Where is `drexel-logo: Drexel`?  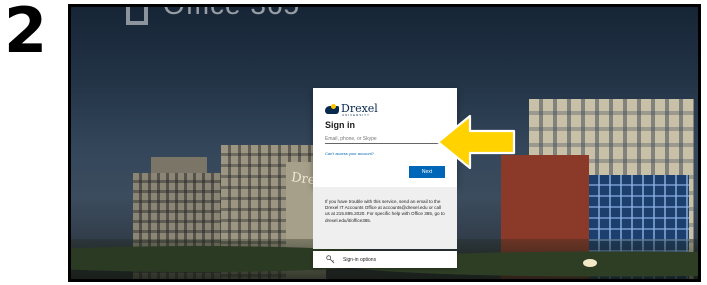 drexel-logo: Drexel is located at coordinates (385, 106).